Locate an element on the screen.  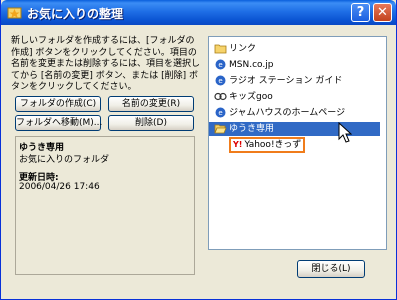
mouse-pointer-icon is located at coordinates (345, 132).